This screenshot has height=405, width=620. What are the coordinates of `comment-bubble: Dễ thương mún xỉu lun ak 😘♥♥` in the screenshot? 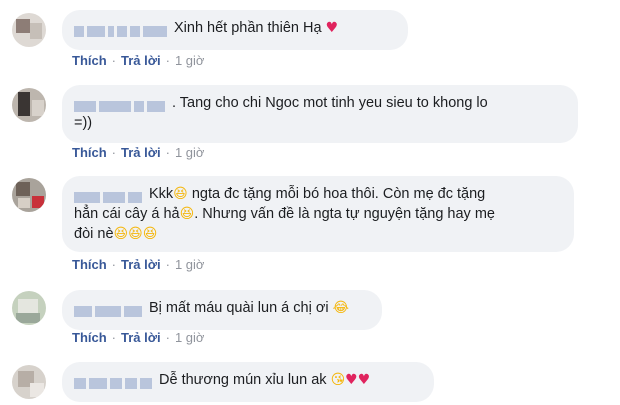 It's located at (248, 382).